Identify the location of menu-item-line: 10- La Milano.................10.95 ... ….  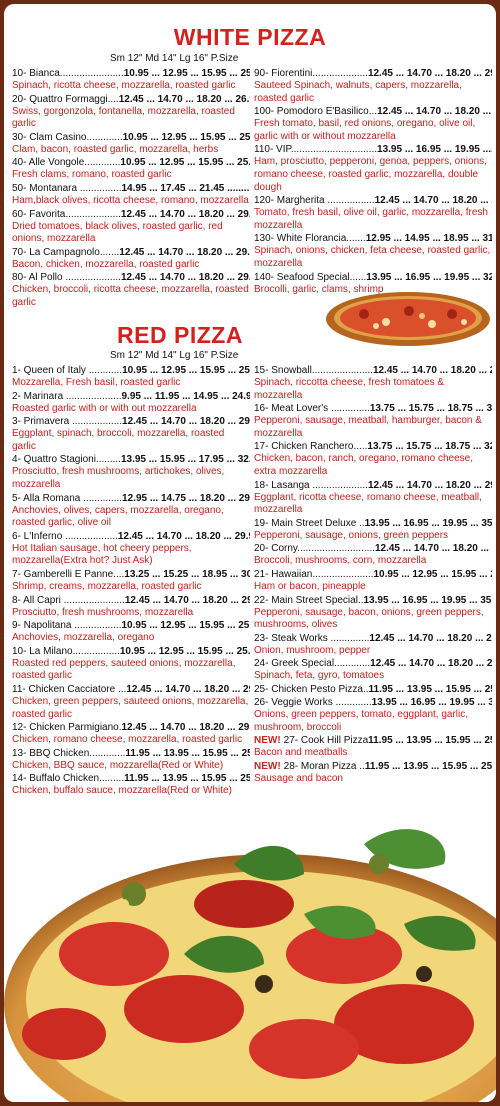
(131, 651).